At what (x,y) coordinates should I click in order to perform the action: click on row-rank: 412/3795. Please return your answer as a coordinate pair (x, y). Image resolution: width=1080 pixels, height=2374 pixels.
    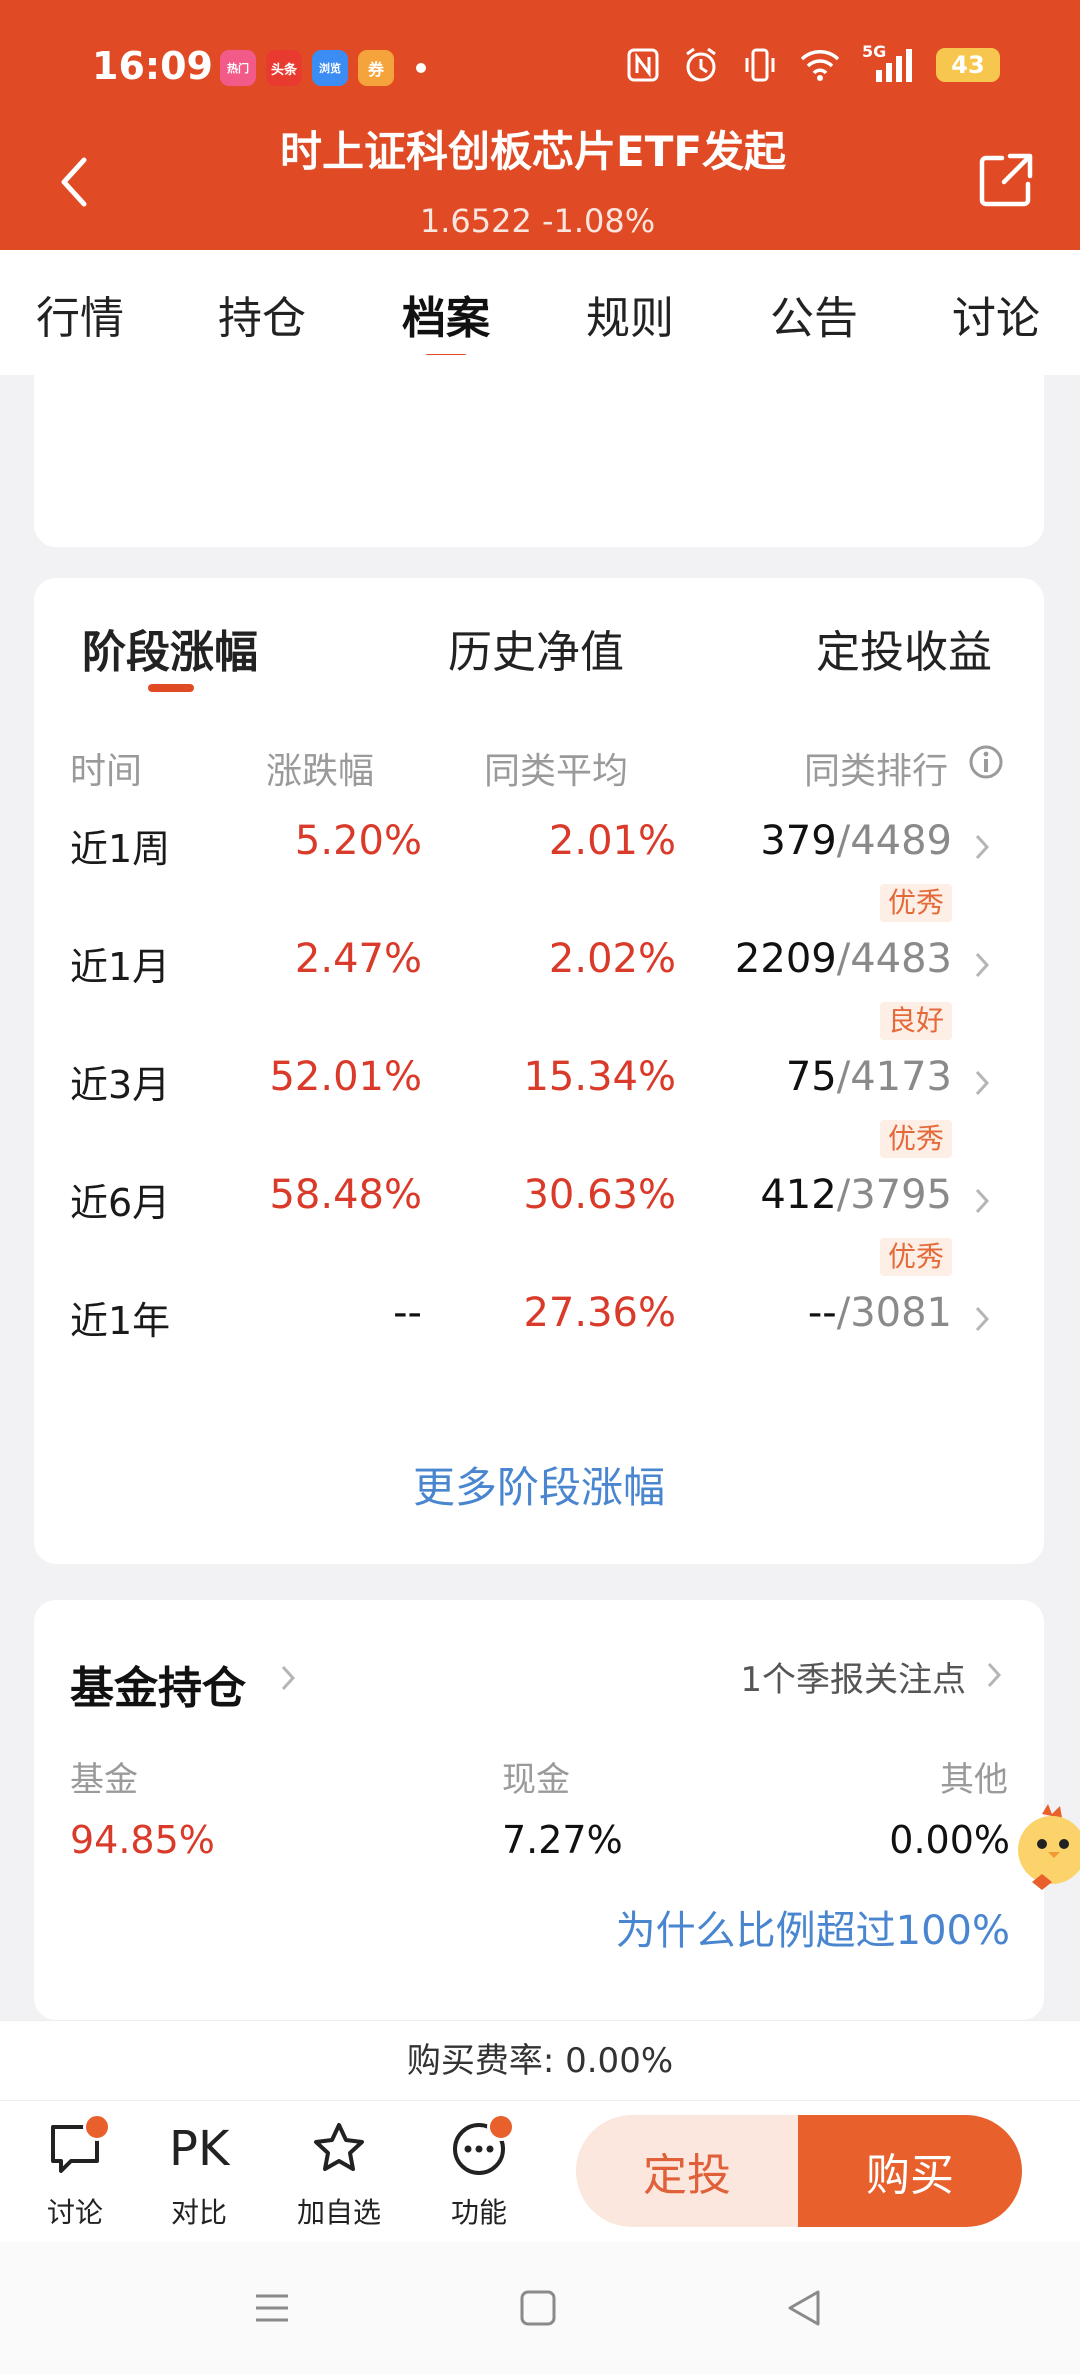
    Looking at the image, I should click on (856, 1195).